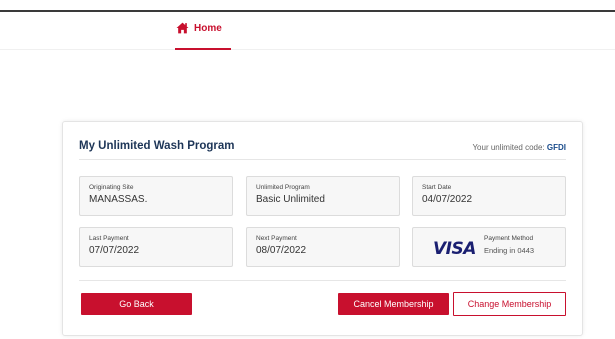 This screenshot has width=615, height=339. What do you see at coordinates (281, 250) in the screenshot?
I see `next-payment-value: 08/07/2022` at bounding box center [281, 250].